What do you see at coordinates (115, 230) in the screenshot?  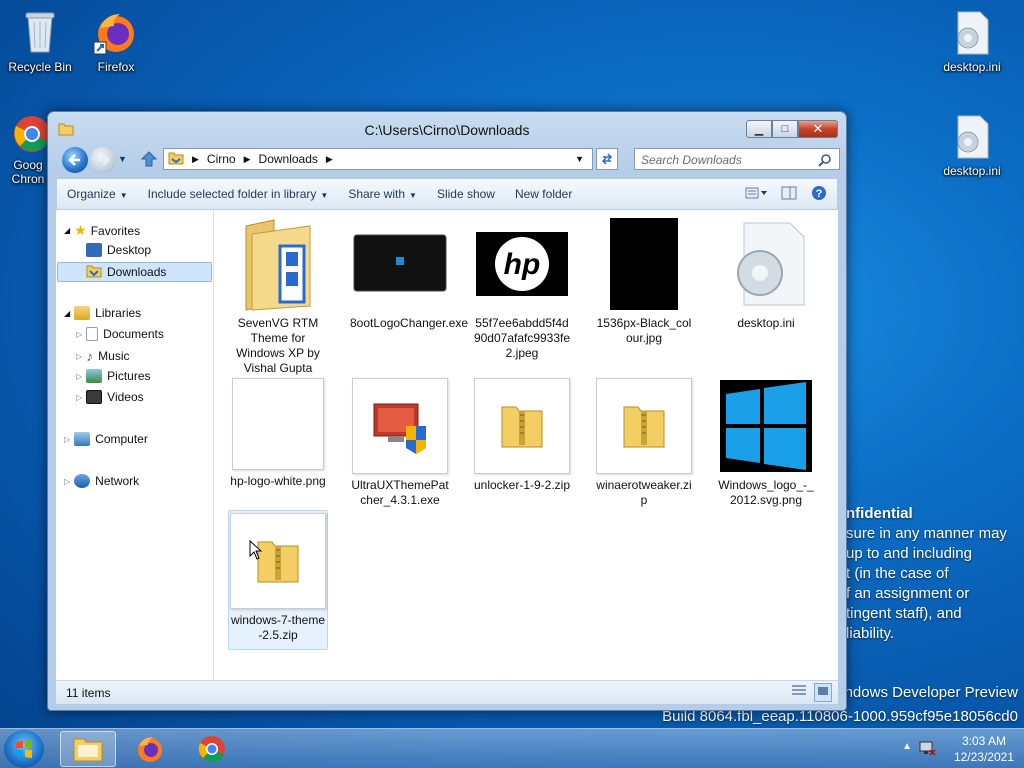 I see `nav-label: Favorites` at bounding box center [115, 230].